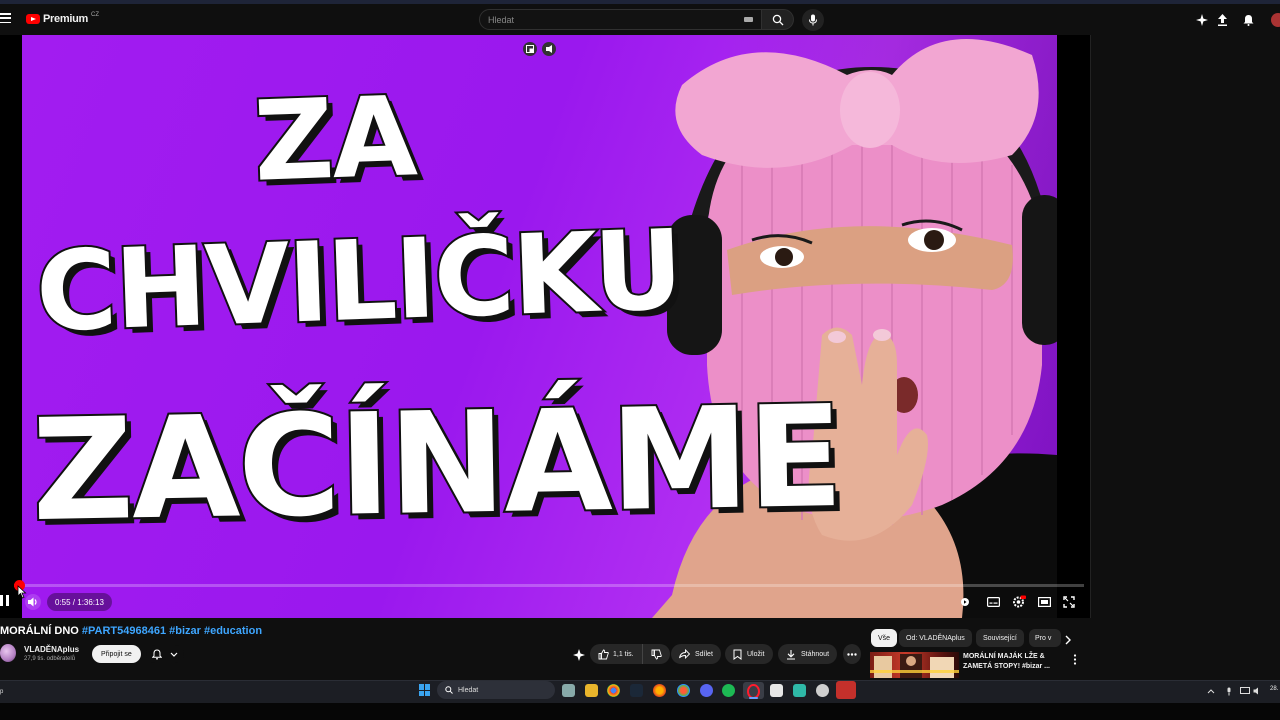 The image size is (1280, 720). Describe the element at coordinates (704, 654) in the screenshot. I see `share-label: Sdílet` at that location.